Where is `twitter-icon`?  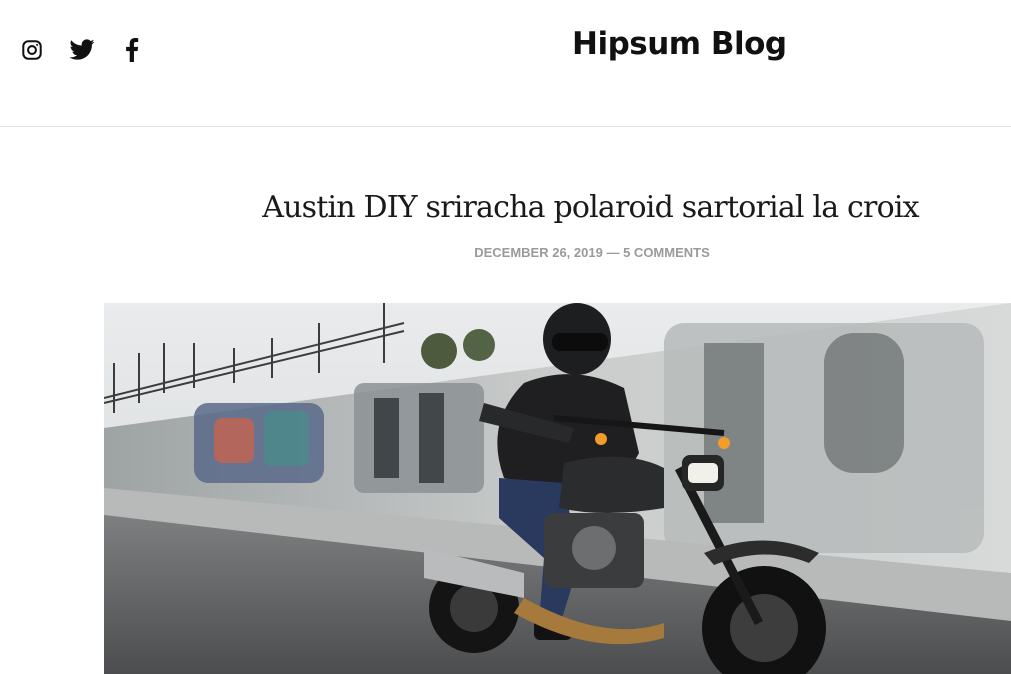
twitter-icon is located at coordinates (82, 50).